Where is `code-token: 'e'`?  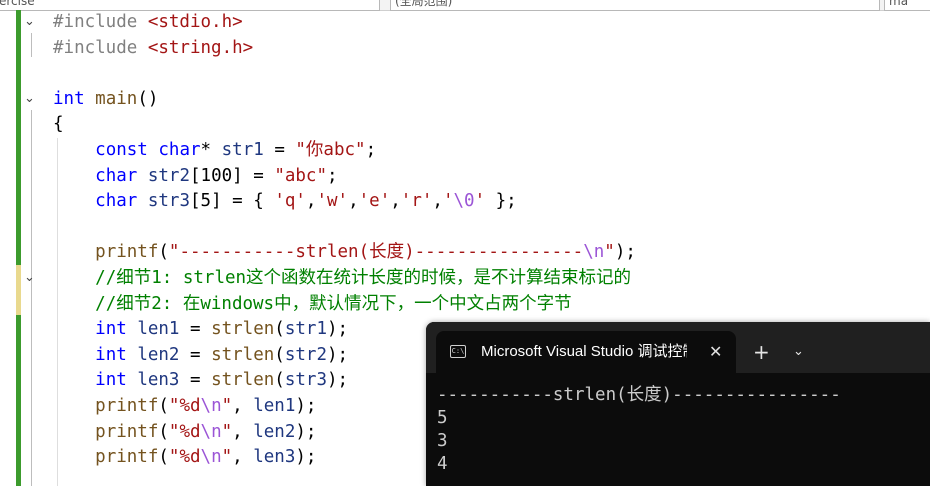
code-token: 'e' is located at coordinates (374, 201).